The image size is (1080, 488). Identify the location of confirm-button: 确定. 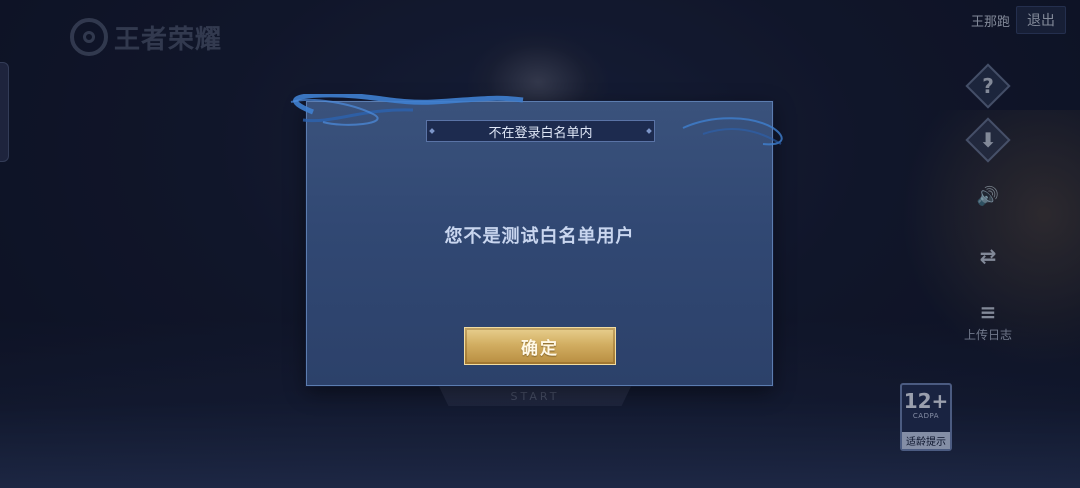
(540, 346).